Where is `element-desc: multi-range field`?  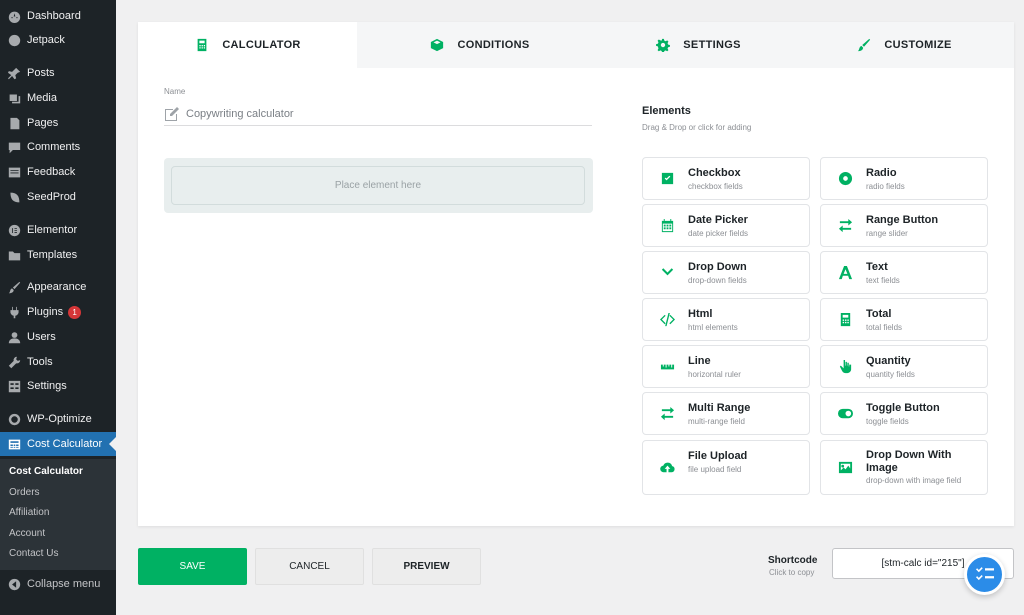
element-desc: multi-range field is located at coordinates (716, 421).